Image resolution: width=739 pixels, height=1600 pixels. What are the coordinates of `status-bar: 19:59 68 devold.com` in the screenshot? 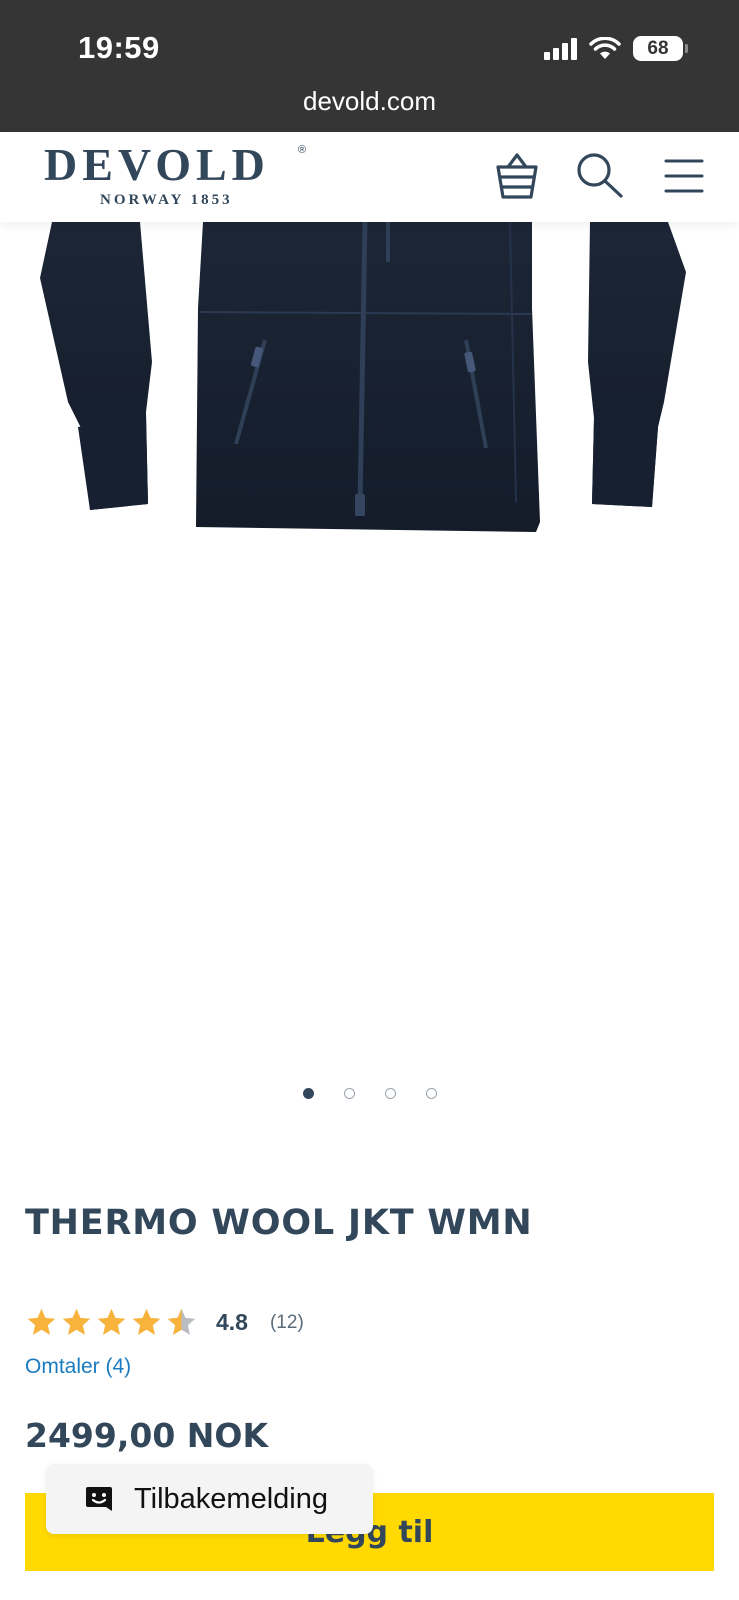 It's located at (369, 66).